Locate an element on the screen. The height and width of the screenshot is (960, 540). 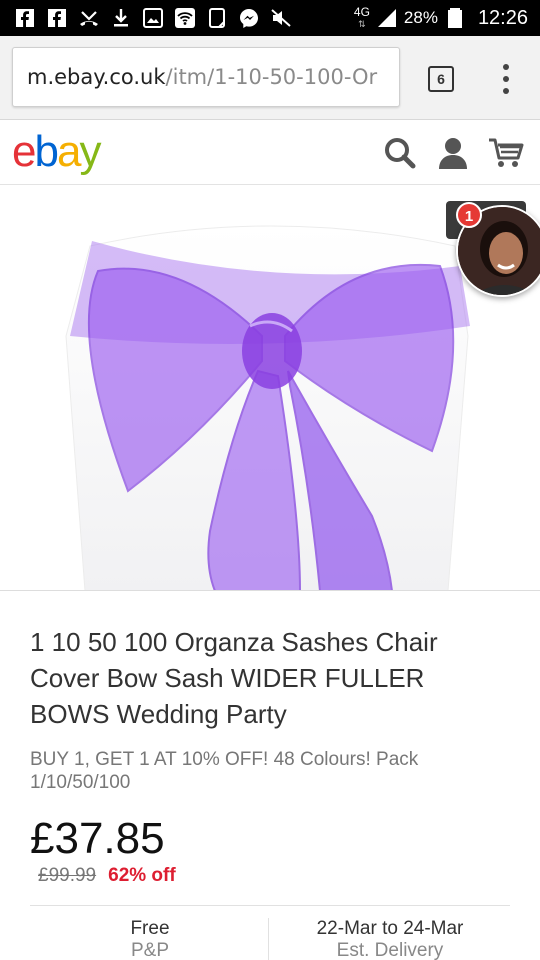
delivery-sub: Est. Delivery is located at coordinates (390, 950).